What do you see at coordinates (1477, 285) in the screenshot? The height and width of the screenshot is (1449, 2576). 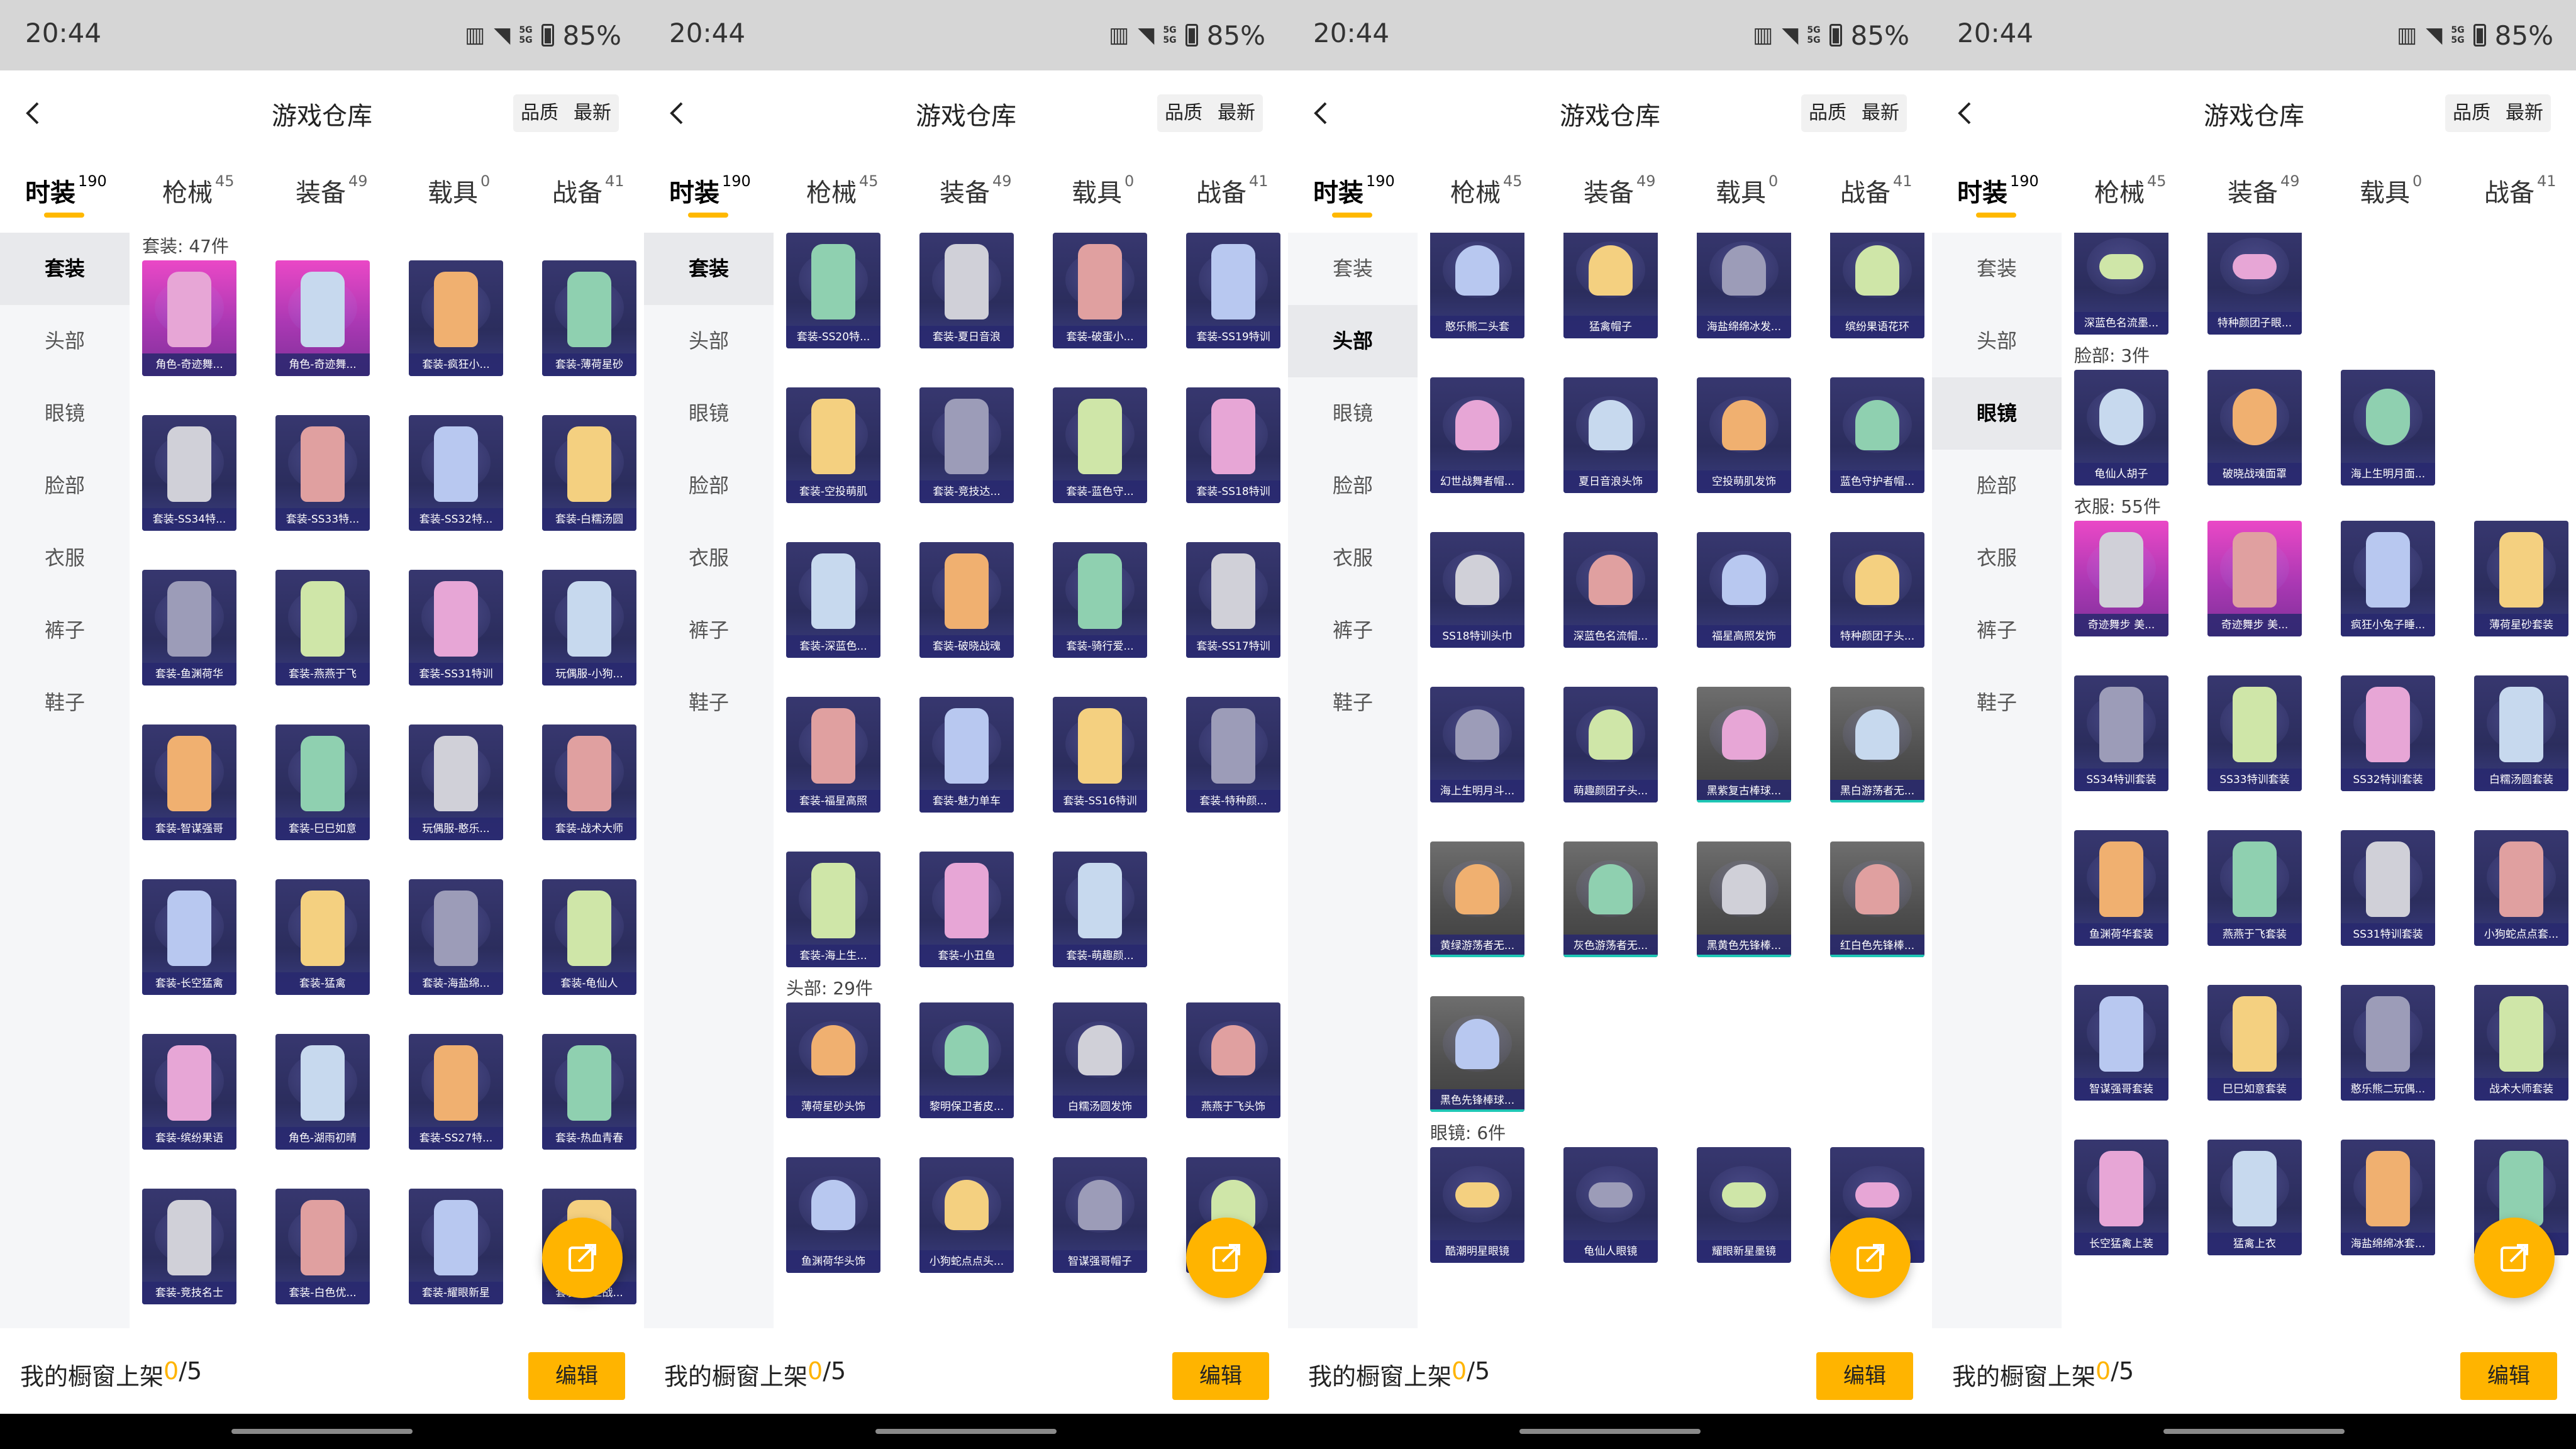 I see `item-card: 憨乐熊二头套` at bounding box center [1477, 285].